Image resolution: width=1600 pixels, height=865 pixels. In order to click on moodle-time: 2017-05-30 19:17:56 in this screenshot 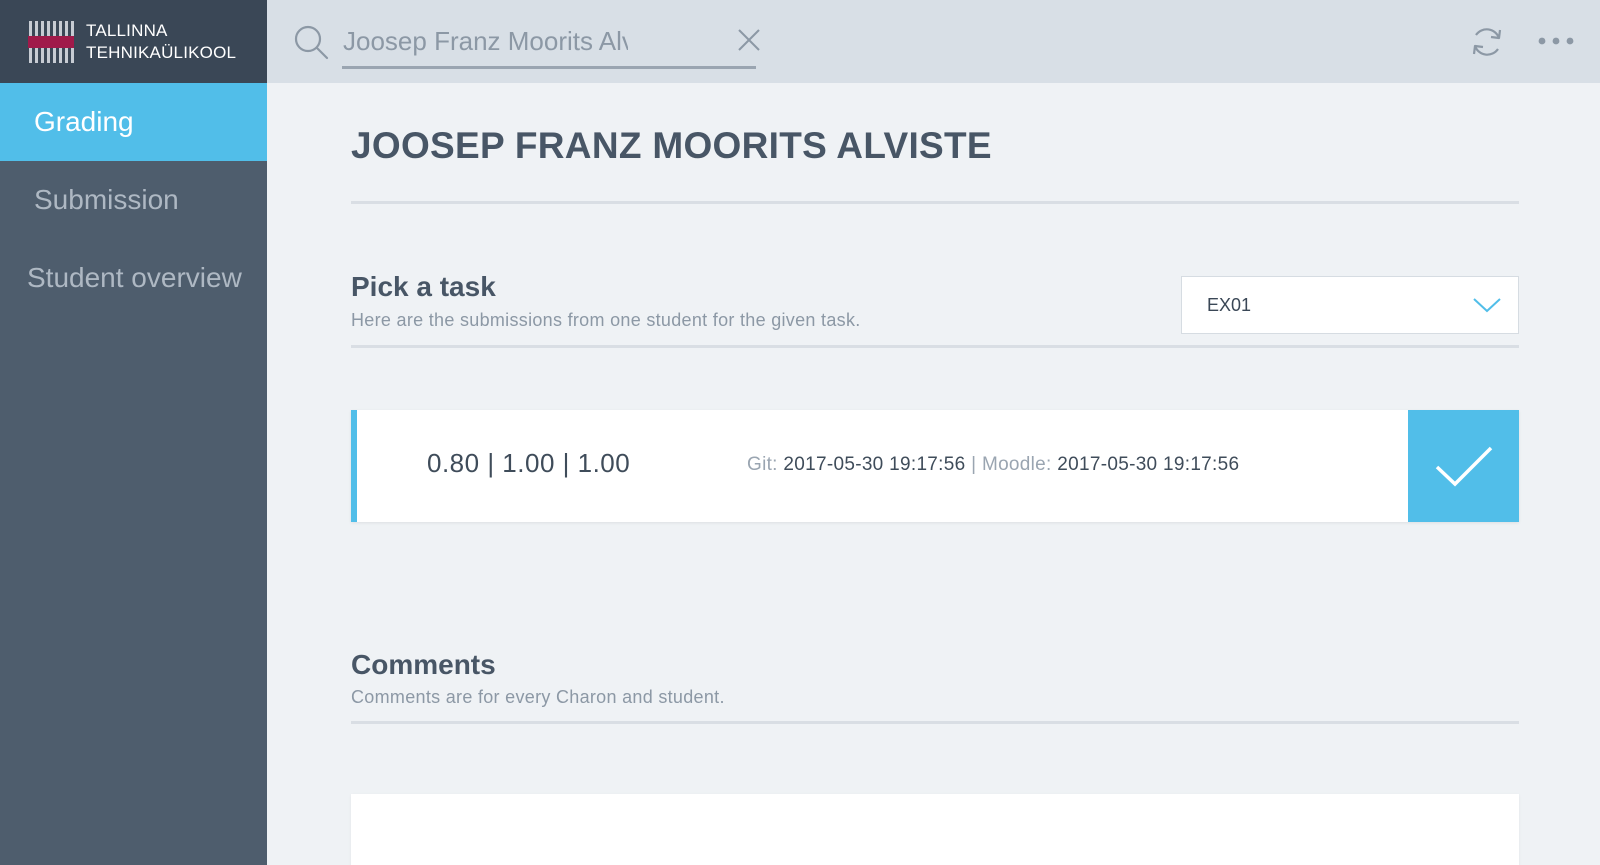, I will do `click(1148, 464)`.